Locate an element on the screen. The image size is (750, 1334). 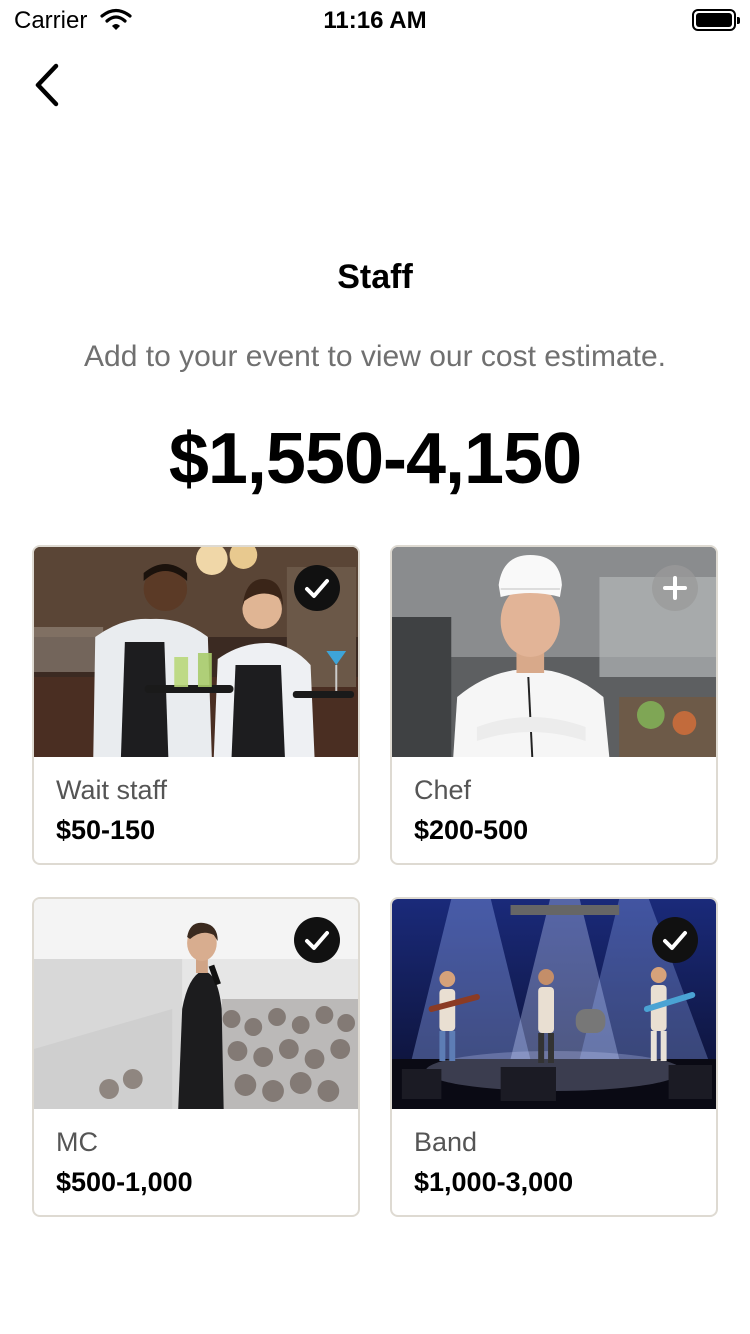
staff-toggle-wait-staff is located at coordinates (317, 588).